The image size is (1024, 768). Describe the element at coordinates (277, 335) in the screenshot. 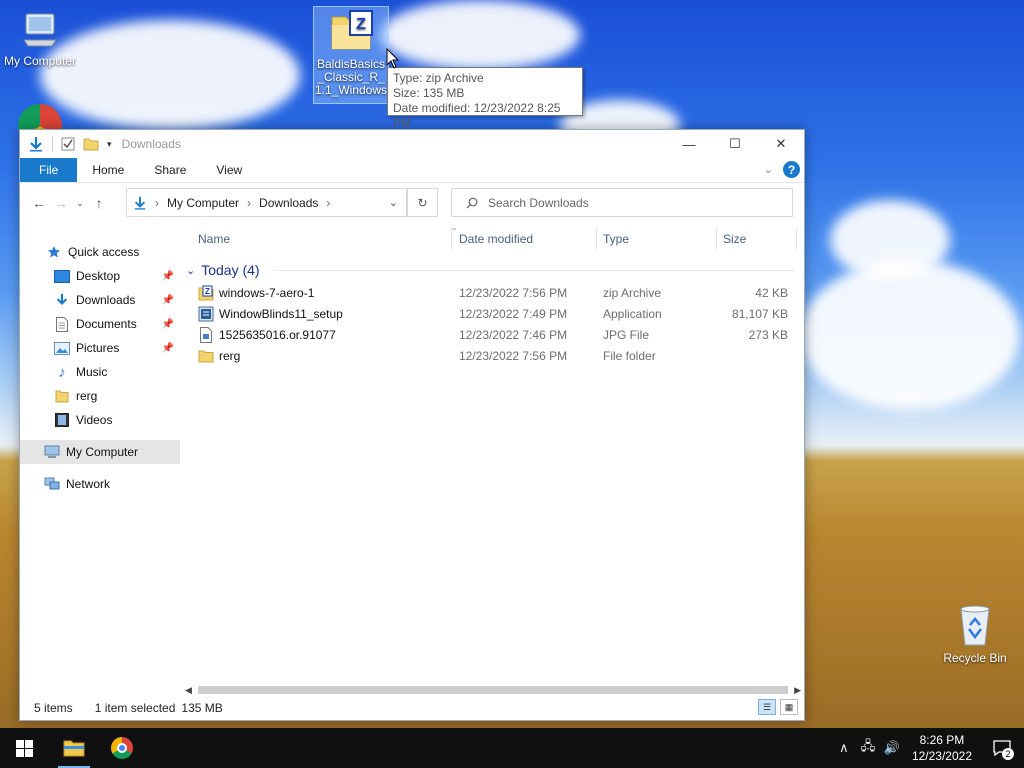

I see `file-name: 1525635016.or.91077` at that location.